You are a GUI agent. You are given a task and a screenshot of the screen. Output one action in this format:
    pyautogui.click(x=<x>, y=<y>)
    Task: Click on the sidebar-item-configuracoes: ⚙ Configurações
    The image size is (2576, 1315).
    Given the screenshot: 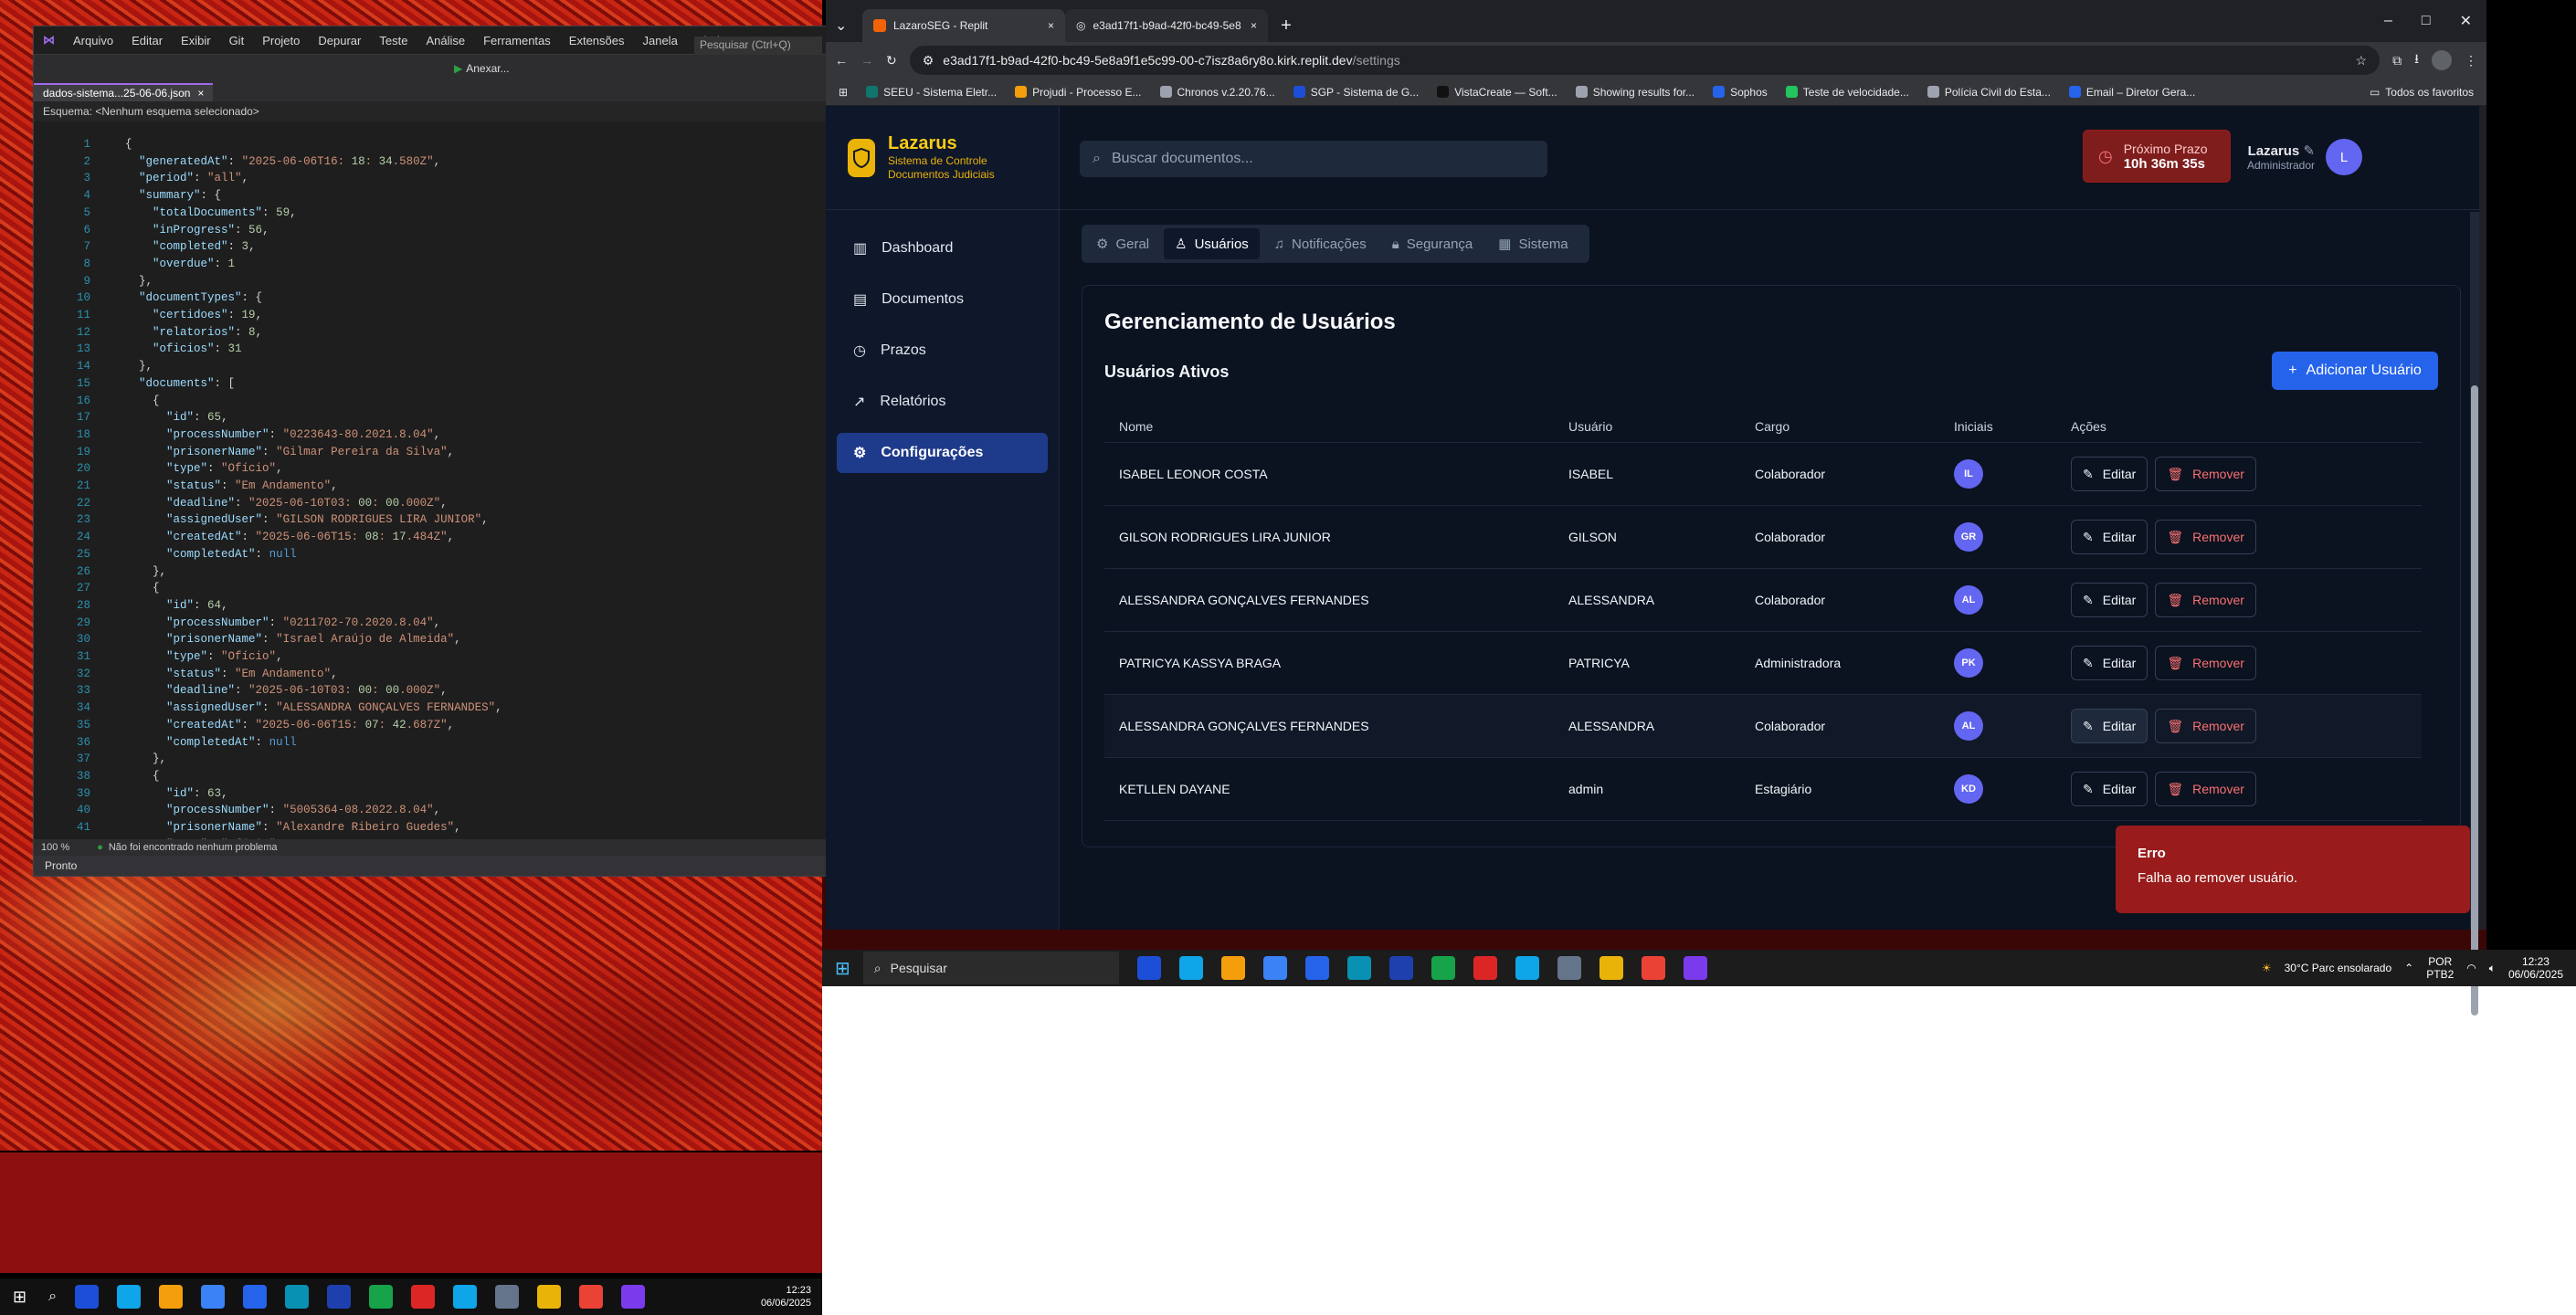 What is the action you would take?
    pyautogui.click(x=942, y=453)
    